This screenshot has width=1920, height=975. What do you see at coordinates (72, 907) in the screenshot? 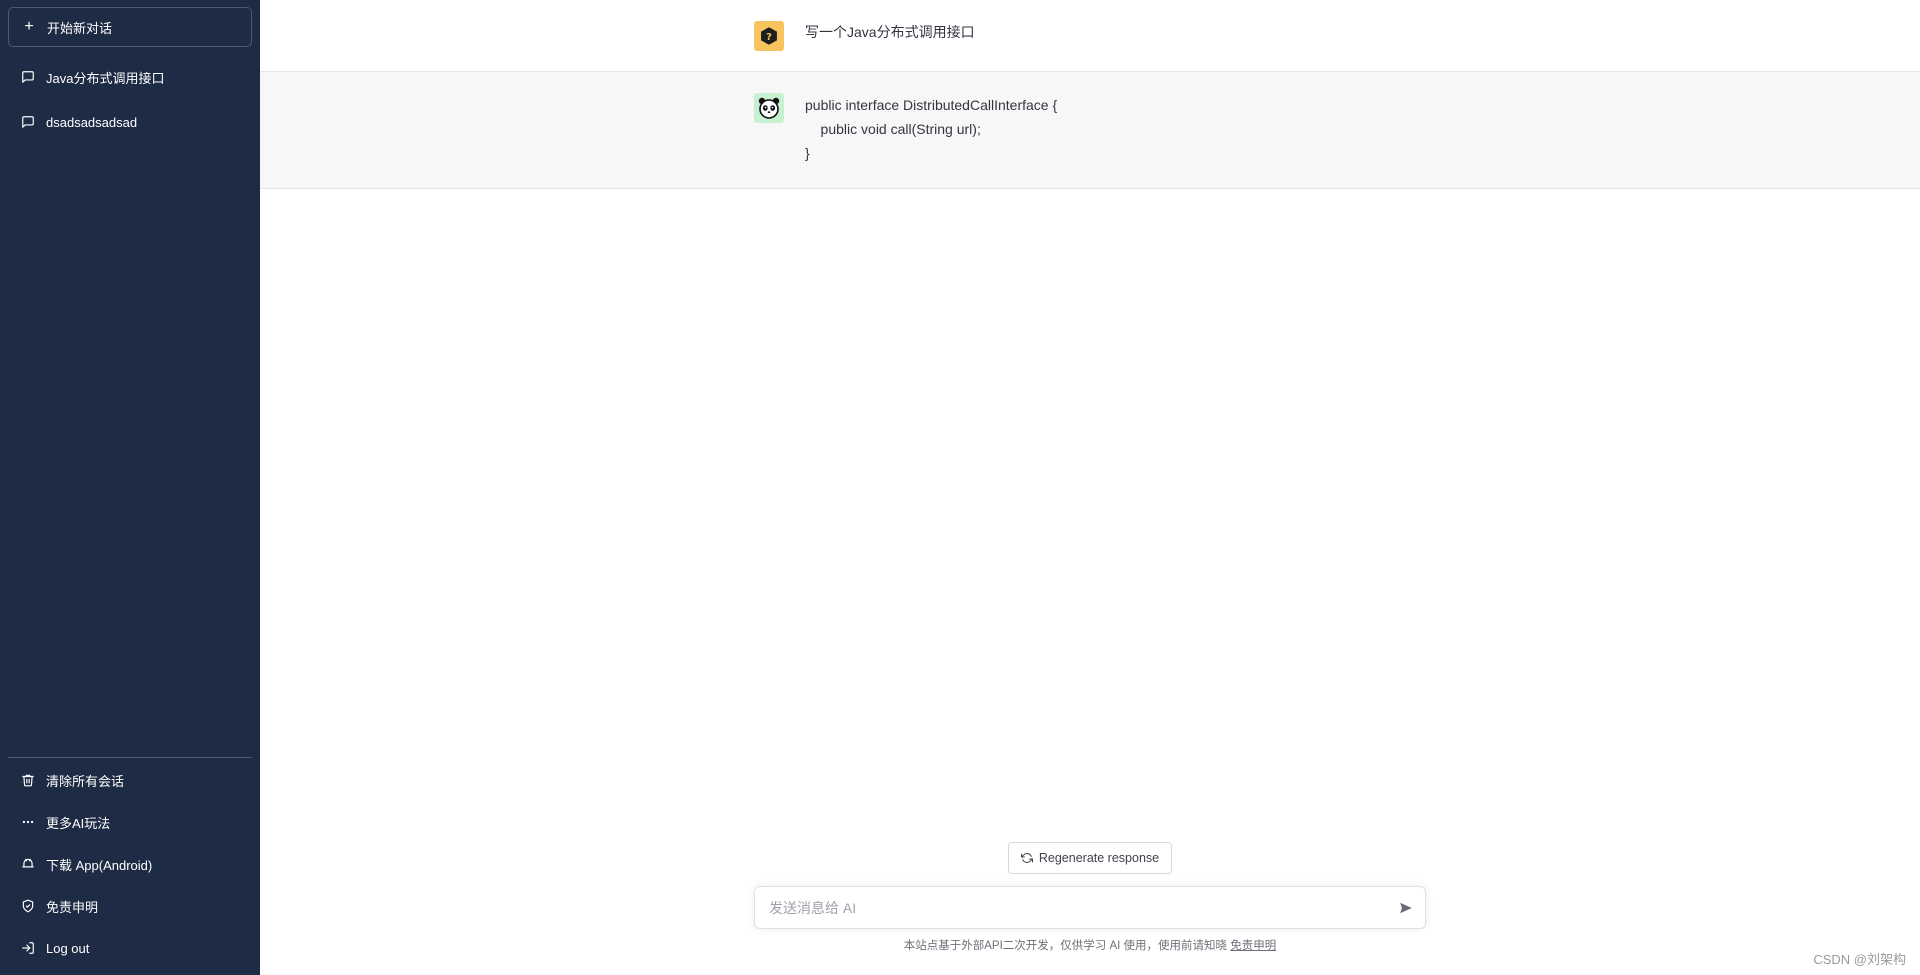
I see `disclaimer-label: 免责申明` at bounding box center [72, 907].